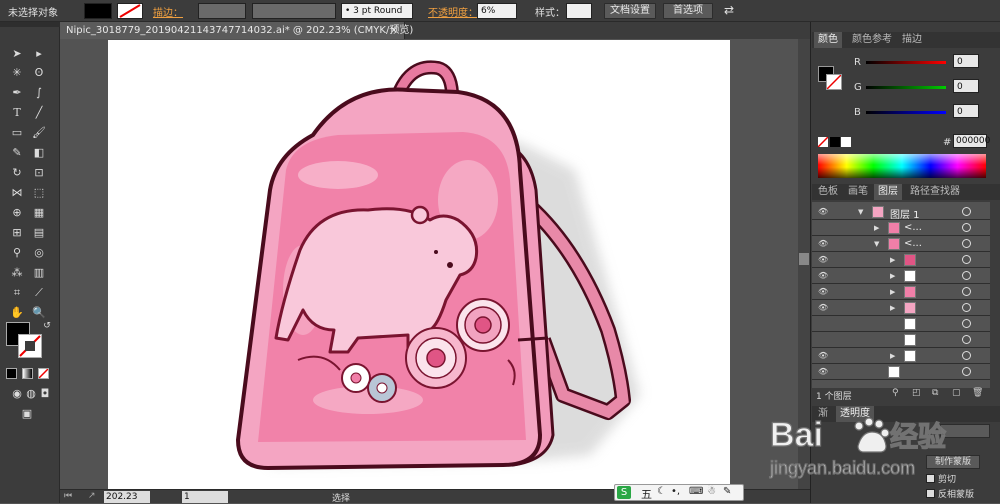 The image size is (1000, 504). I want to click on zoom-field: 202.23, so click(127, 497).